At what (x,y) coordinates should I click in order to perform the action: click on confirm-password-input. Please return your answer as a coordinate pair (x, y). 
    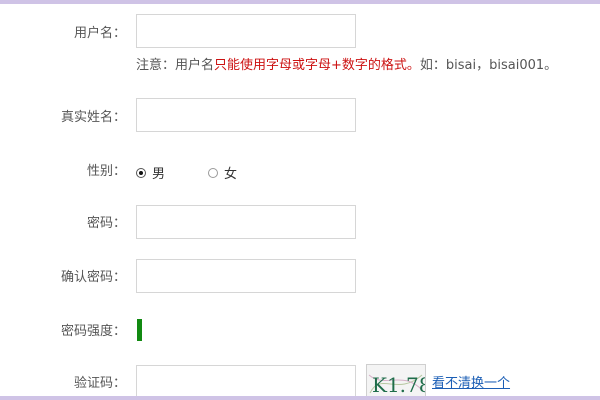
    Looking at the image, I should click on (246, 276).